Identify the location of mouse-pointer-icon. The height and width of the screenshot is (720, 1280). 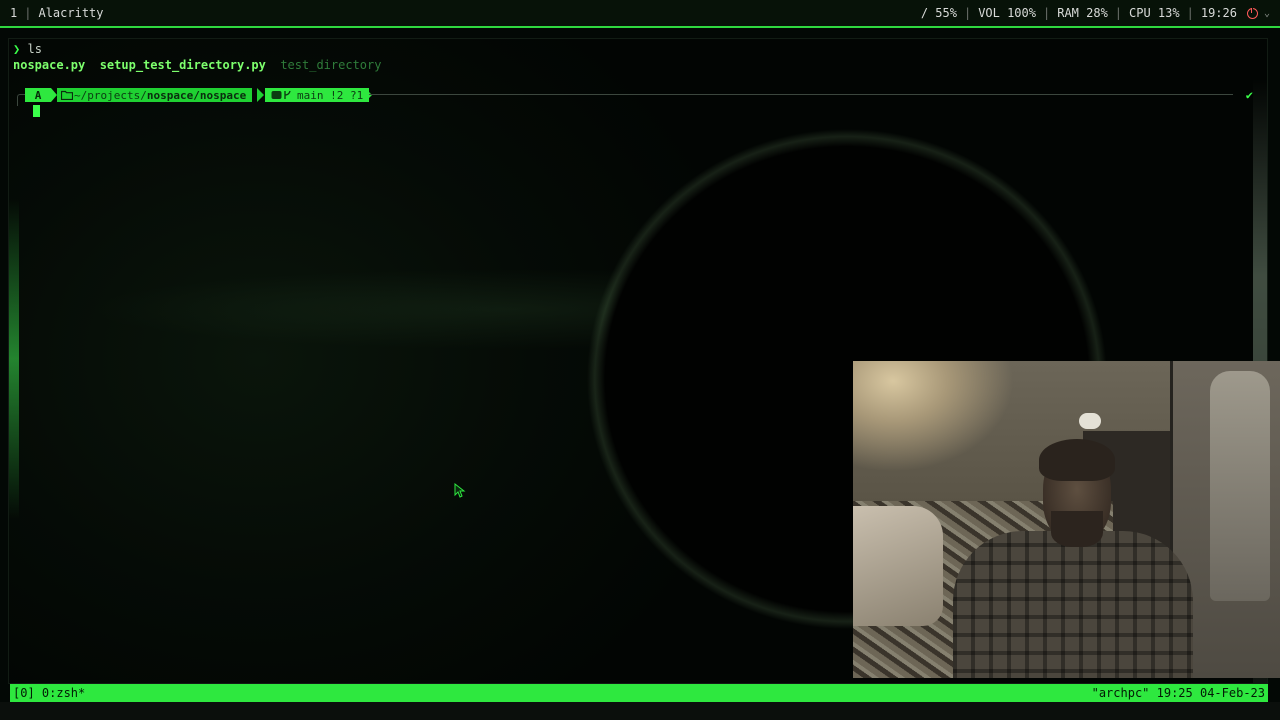
(460, 490).